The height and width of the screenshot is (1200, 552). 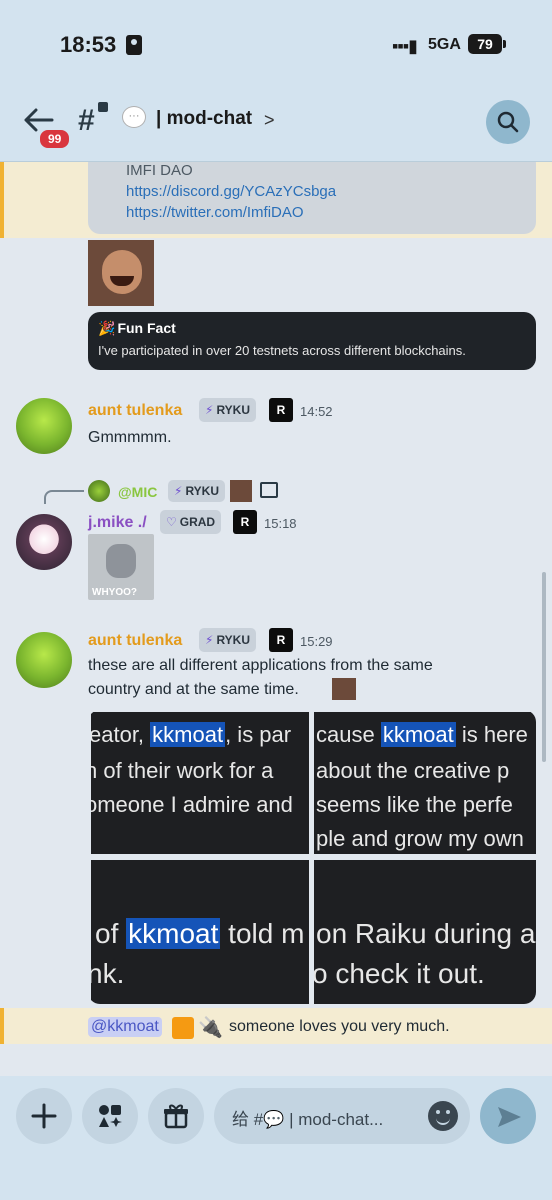 I want to click on gift-icon, so click(x=176, y=1116).